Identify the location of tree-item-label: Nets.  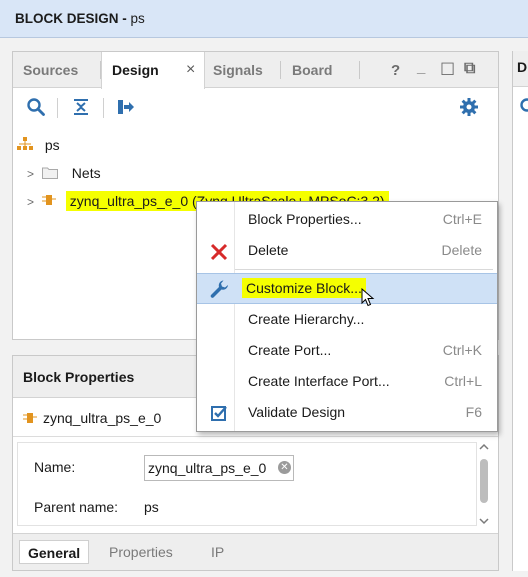
(86, 173).